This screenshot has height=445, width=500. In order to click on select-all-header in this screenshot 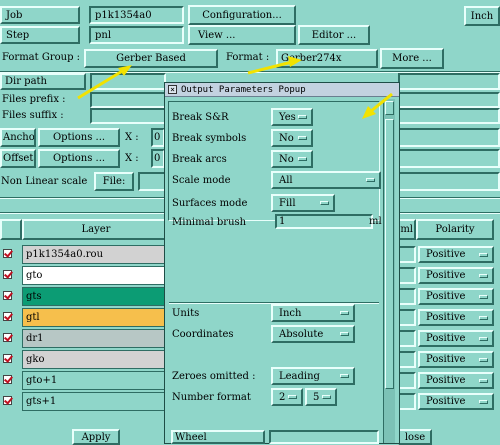, I will do `click(11, 229)`.